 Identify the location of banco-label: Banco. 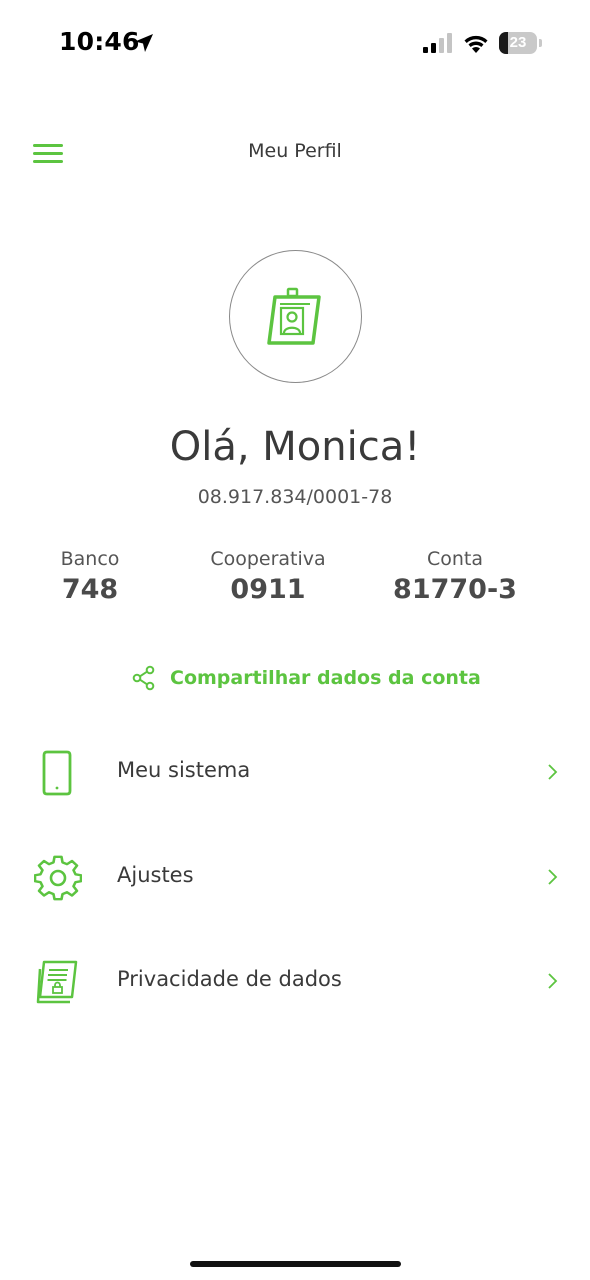
(90, 559).